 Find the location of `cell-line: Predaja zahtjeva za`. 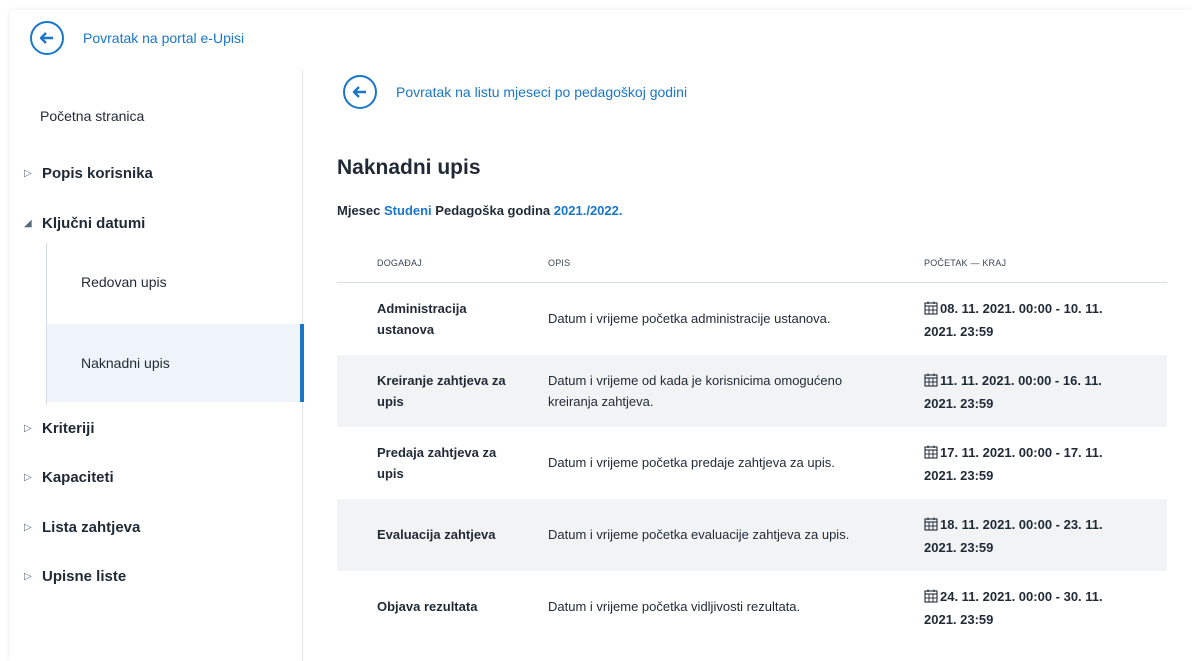

cell-line: Predaja zahtjeva za is located at coordinates (437, 452).